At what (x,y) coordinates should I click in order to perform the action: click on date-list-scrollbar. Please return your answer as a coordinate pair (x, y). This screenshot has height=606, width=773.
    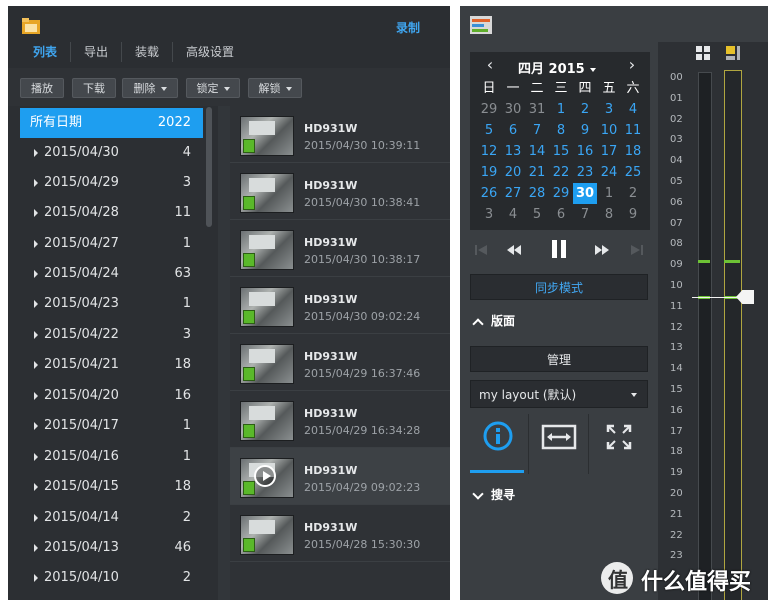
    Looking at the image, I should click on (209, 167).